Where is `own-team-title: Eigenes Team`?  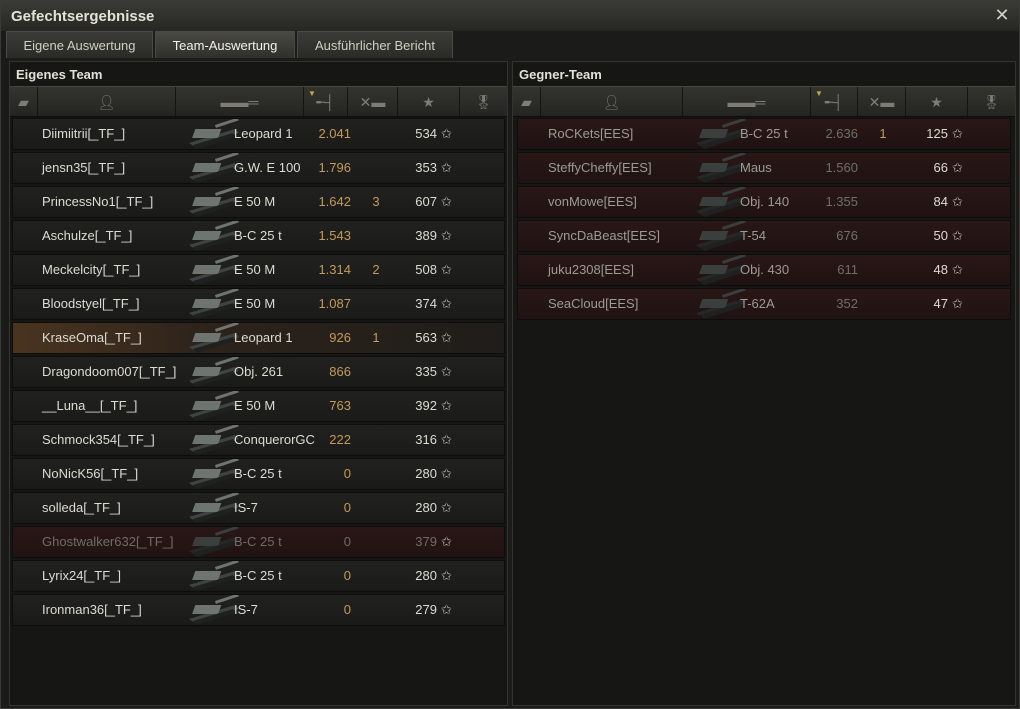
own-team-title: Eigenes Team is located at coordinates (59, 74).